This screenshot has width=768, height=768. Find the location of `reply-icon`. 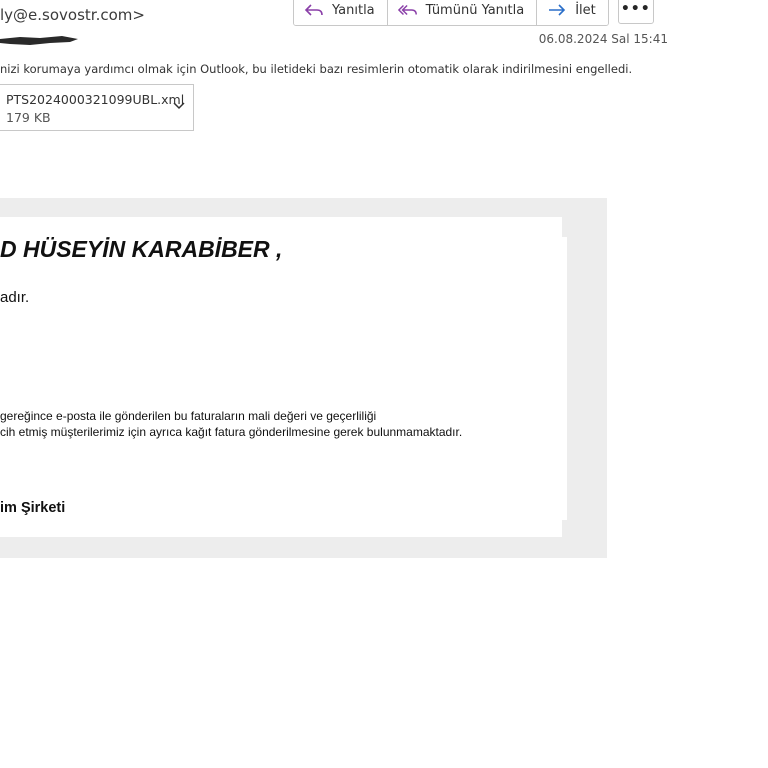

reply-icon is located at coordinates (314, 10).